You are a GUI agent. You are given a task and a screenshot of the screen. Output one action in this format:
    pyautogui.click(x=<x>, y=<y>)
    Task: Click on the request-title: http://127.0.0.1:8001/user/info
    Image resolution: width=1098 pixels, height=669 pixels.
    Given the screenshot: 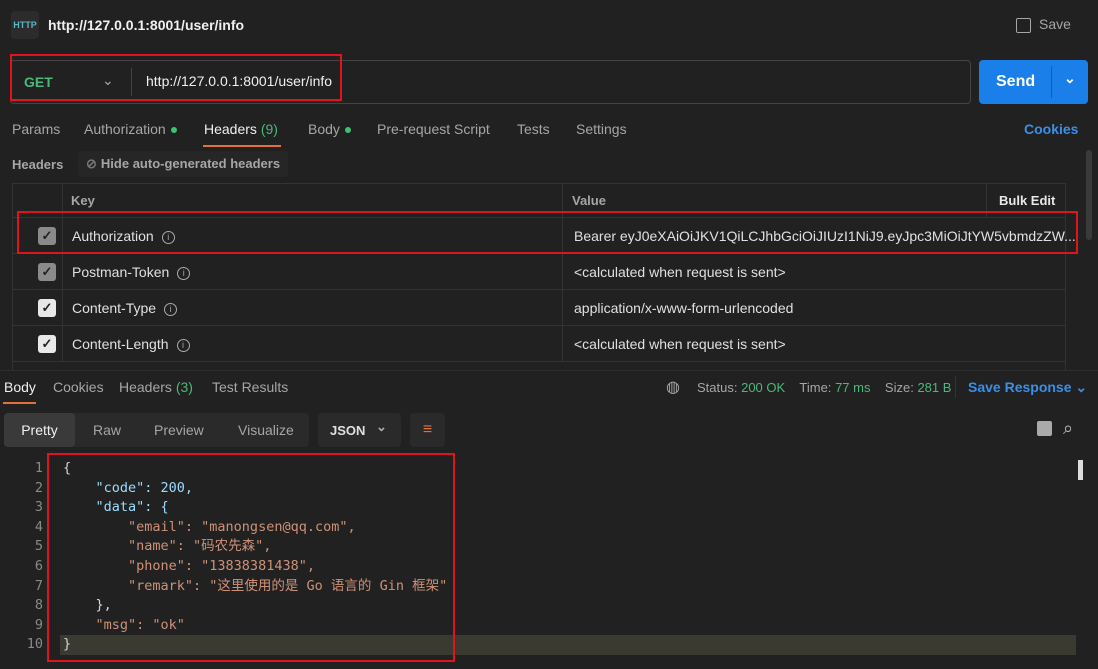 What is the action you would take?
    pyautogui.click(x=146, y=25)
    